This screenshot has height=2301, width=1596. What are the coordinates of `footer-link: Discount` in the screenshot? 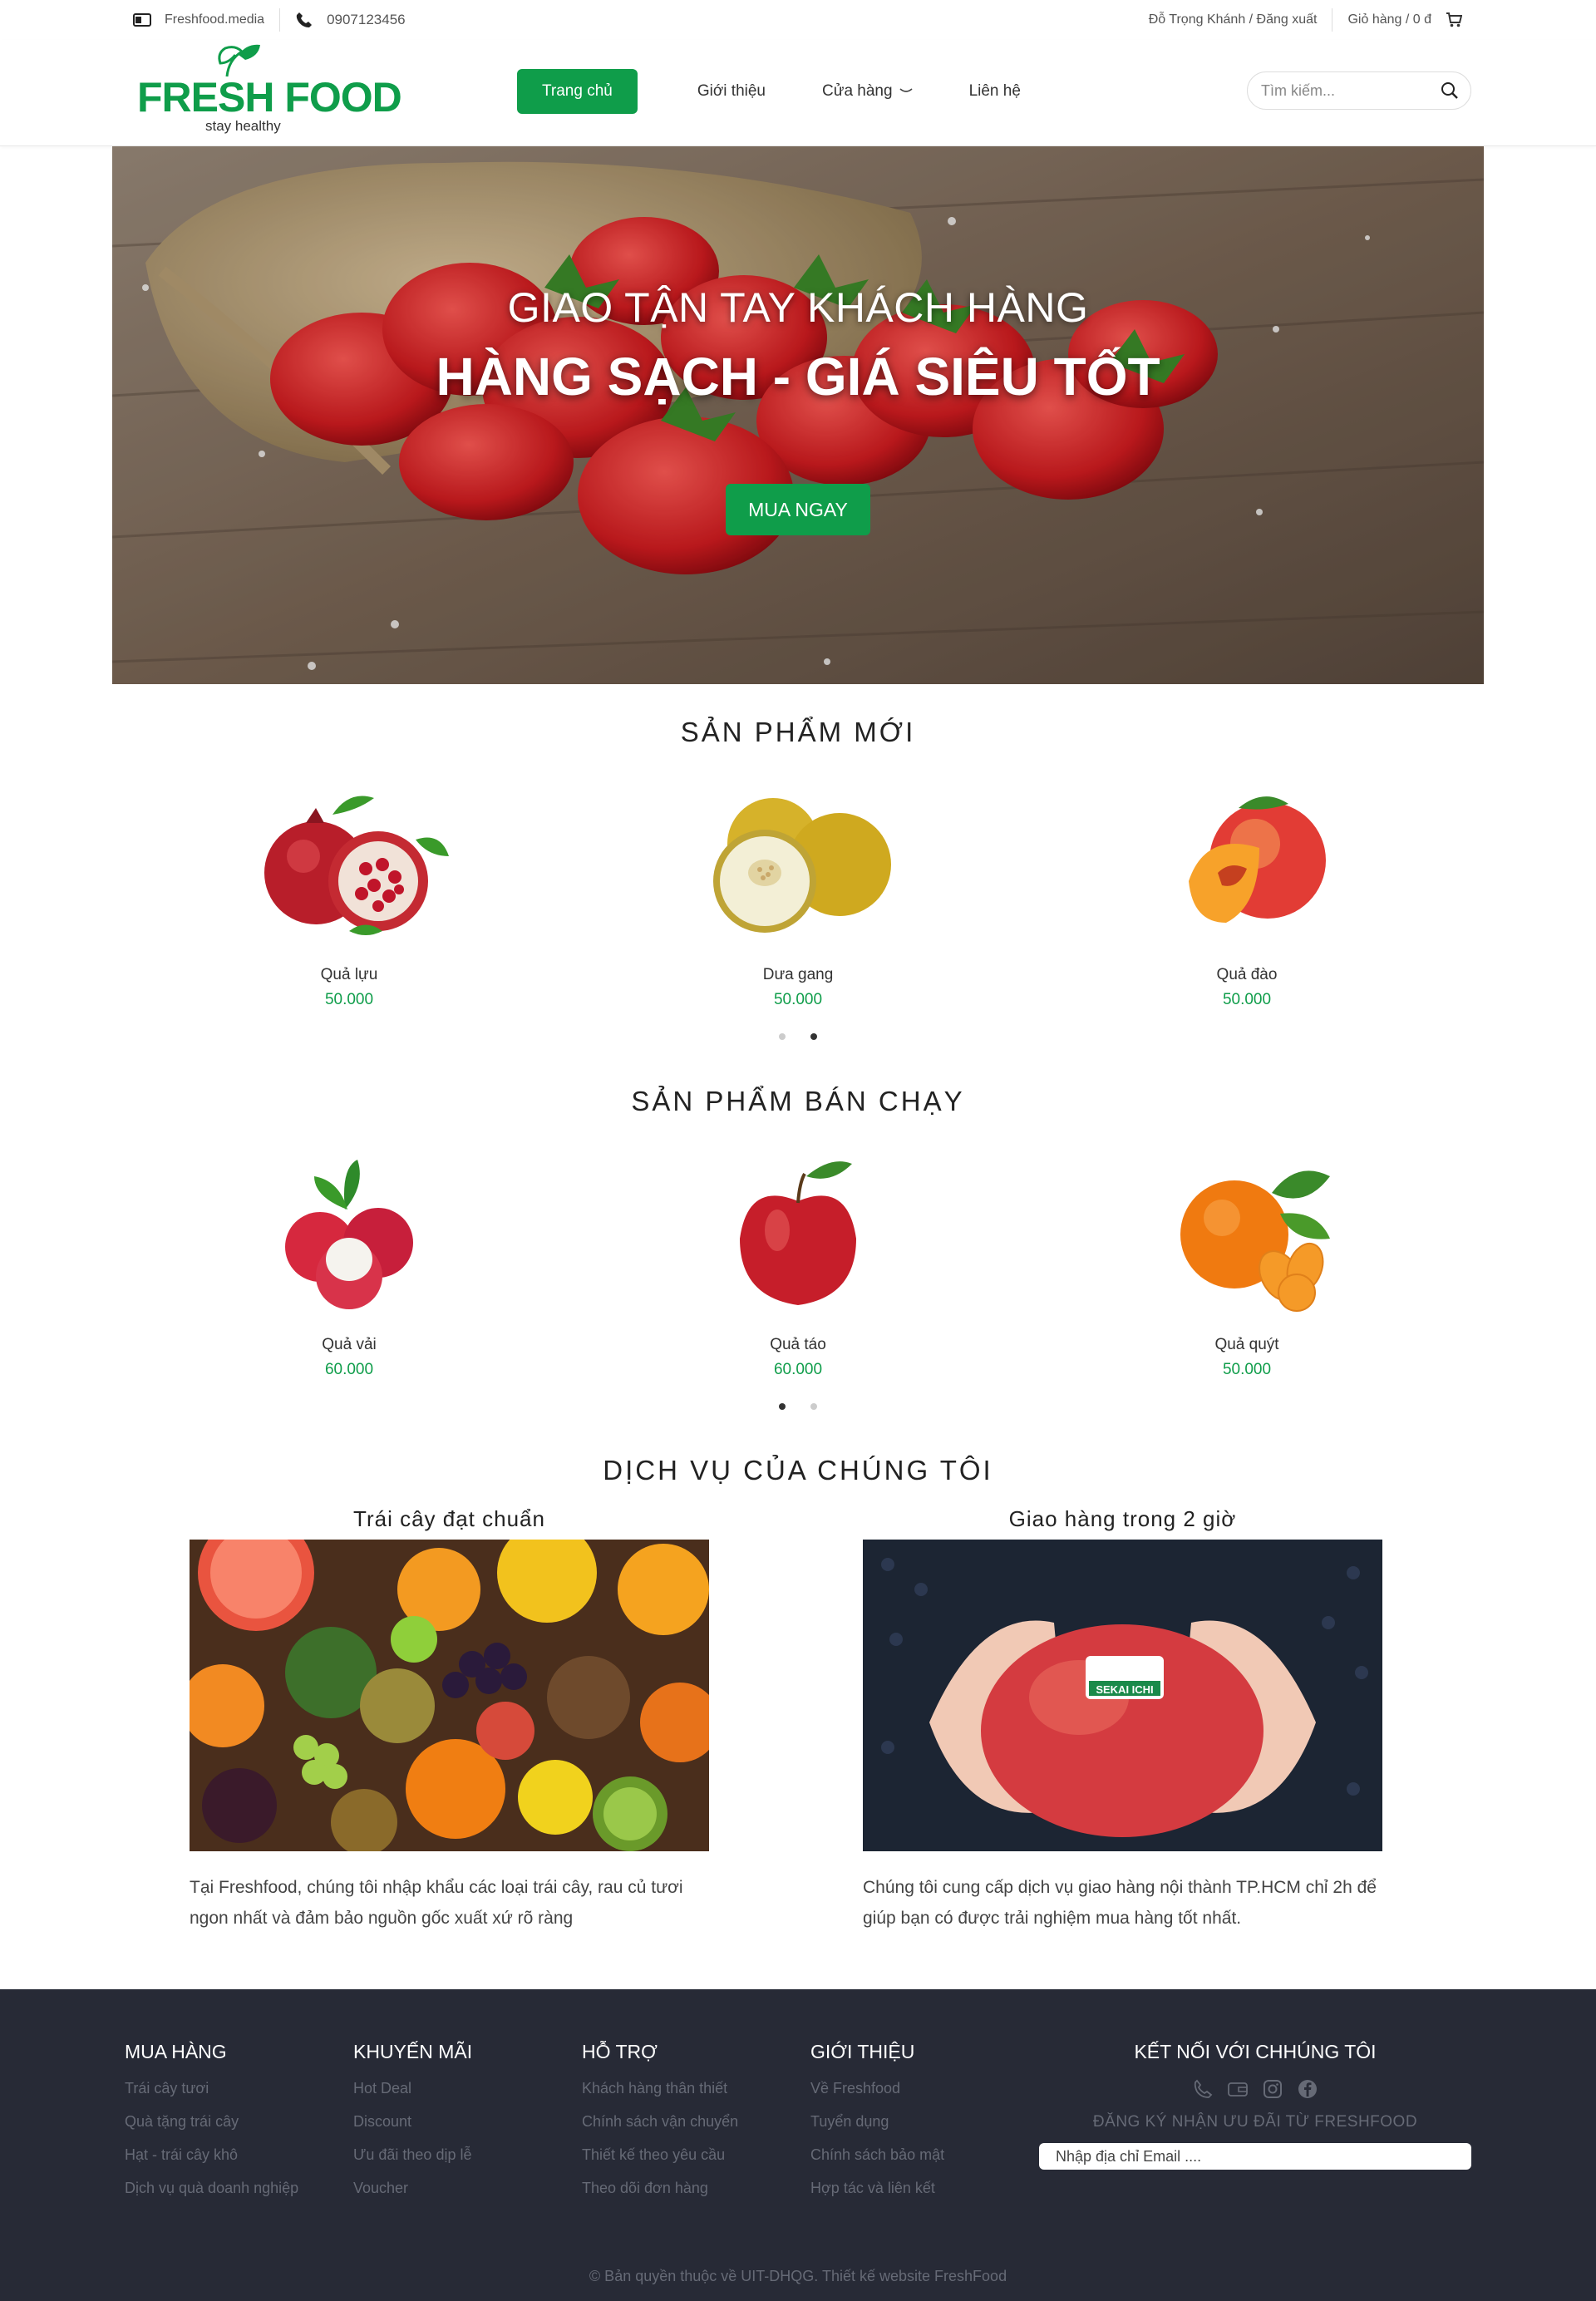 It's located at (412, 2121).